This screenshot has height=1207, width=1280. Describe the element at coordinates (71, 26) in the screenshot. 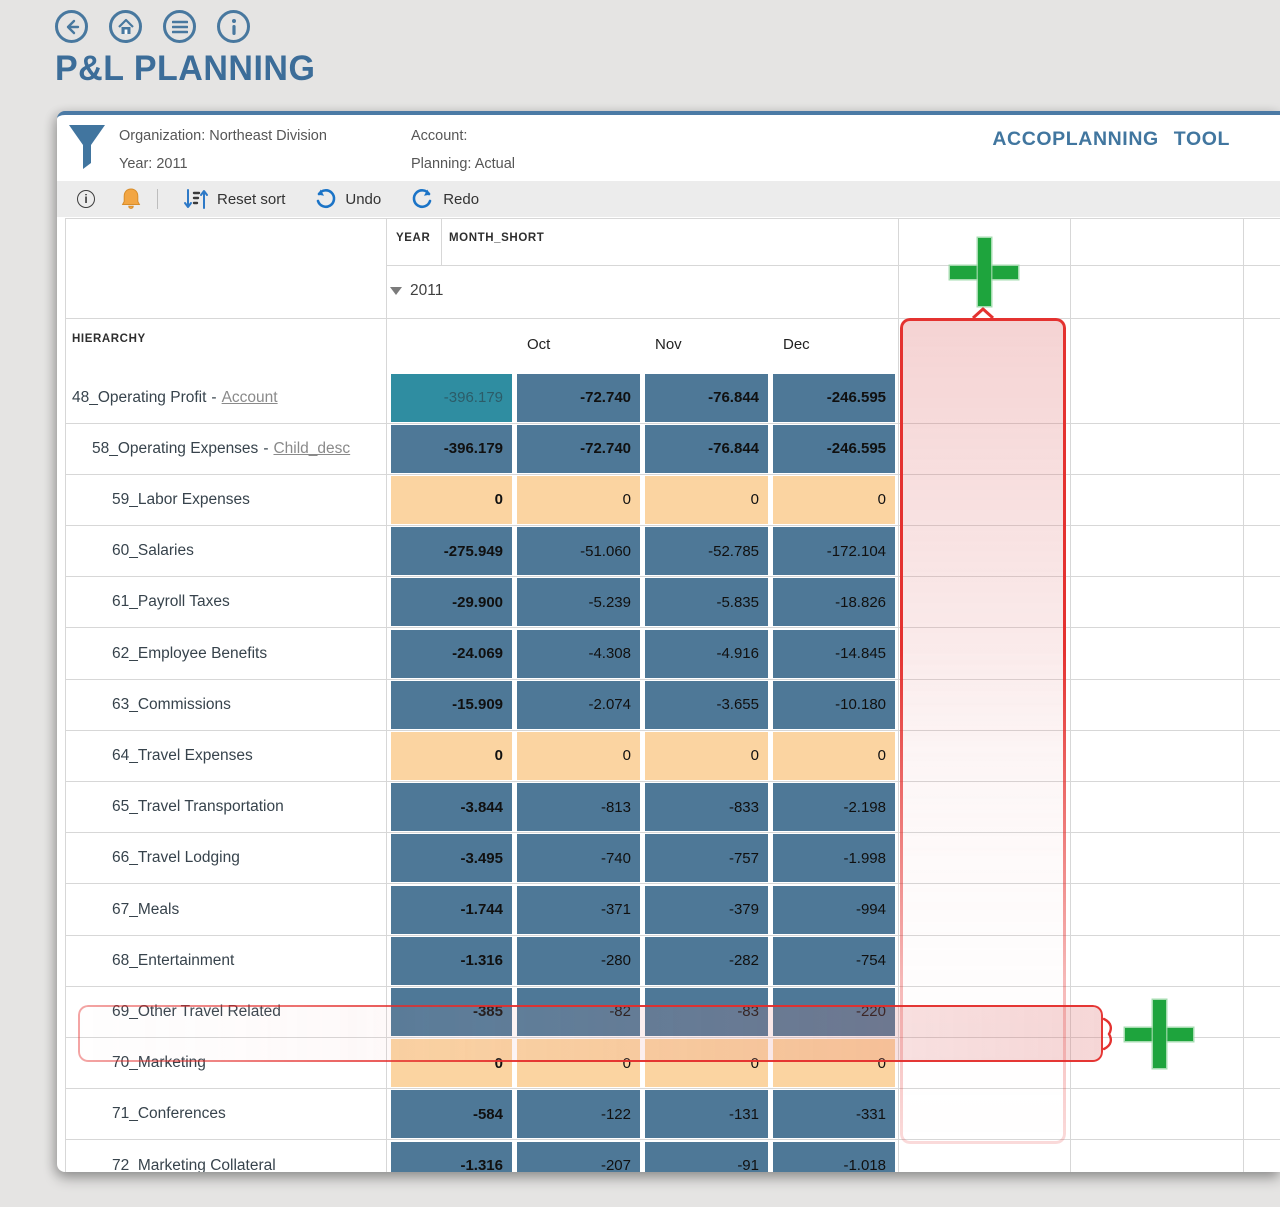

I see `back-icon` at that location.